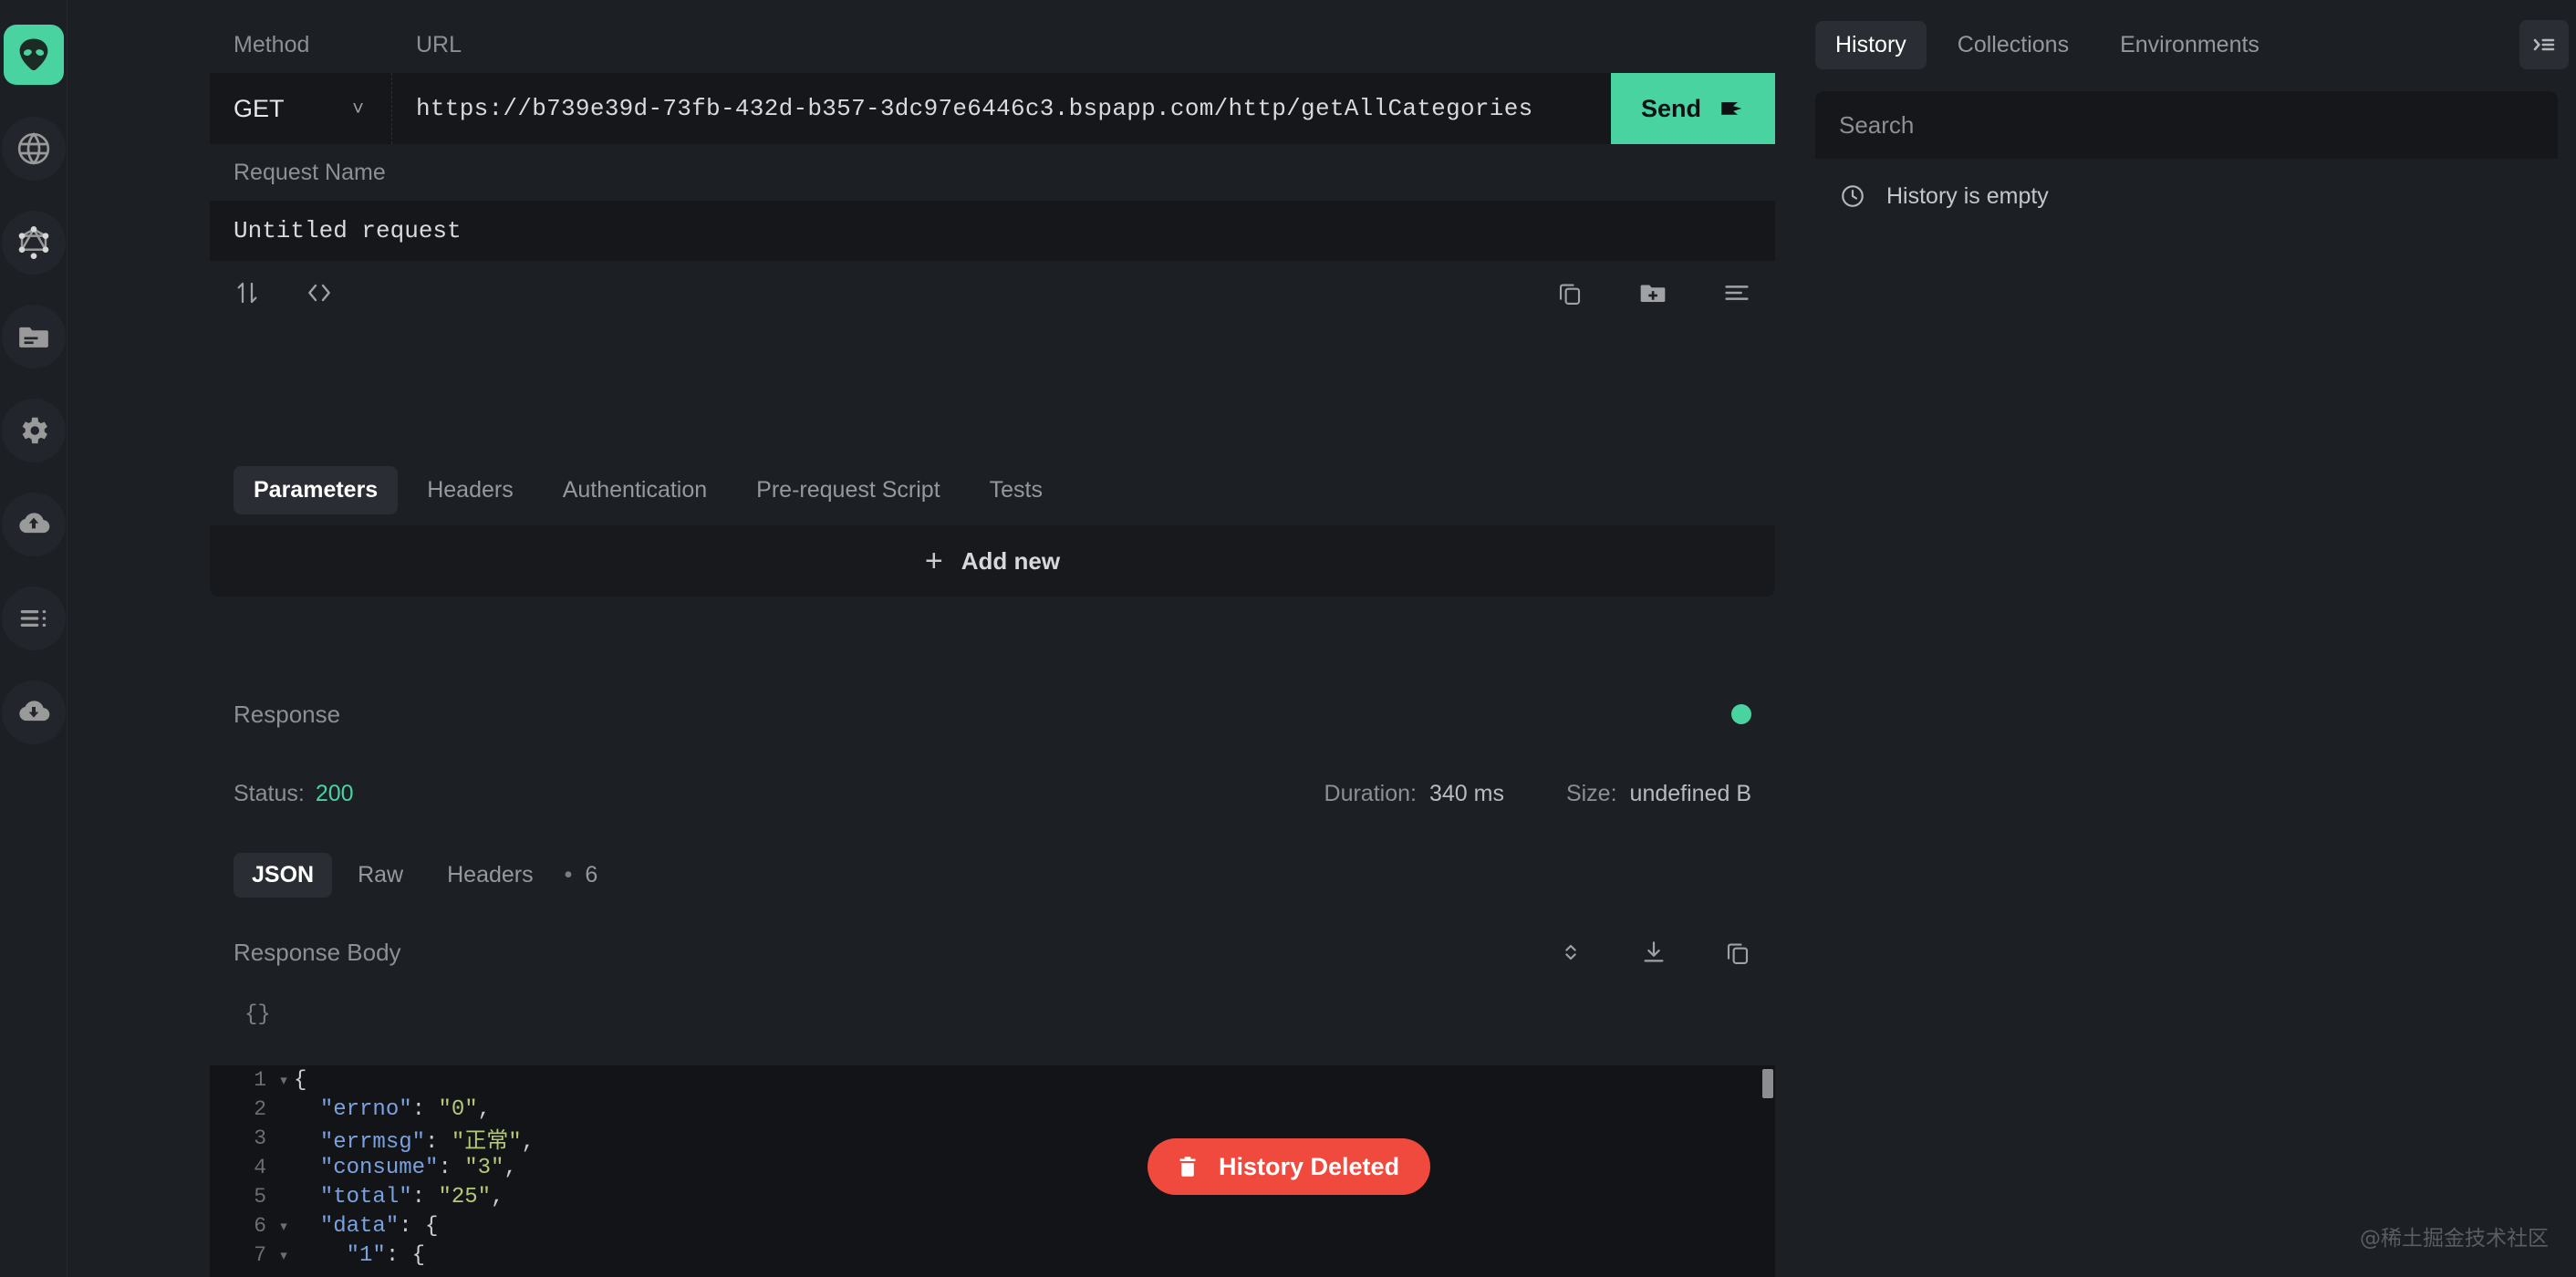 This screenshot has width=2576, height=1277. I want to click on code-line: 2 "errno": "0",, so click(992, 1109).